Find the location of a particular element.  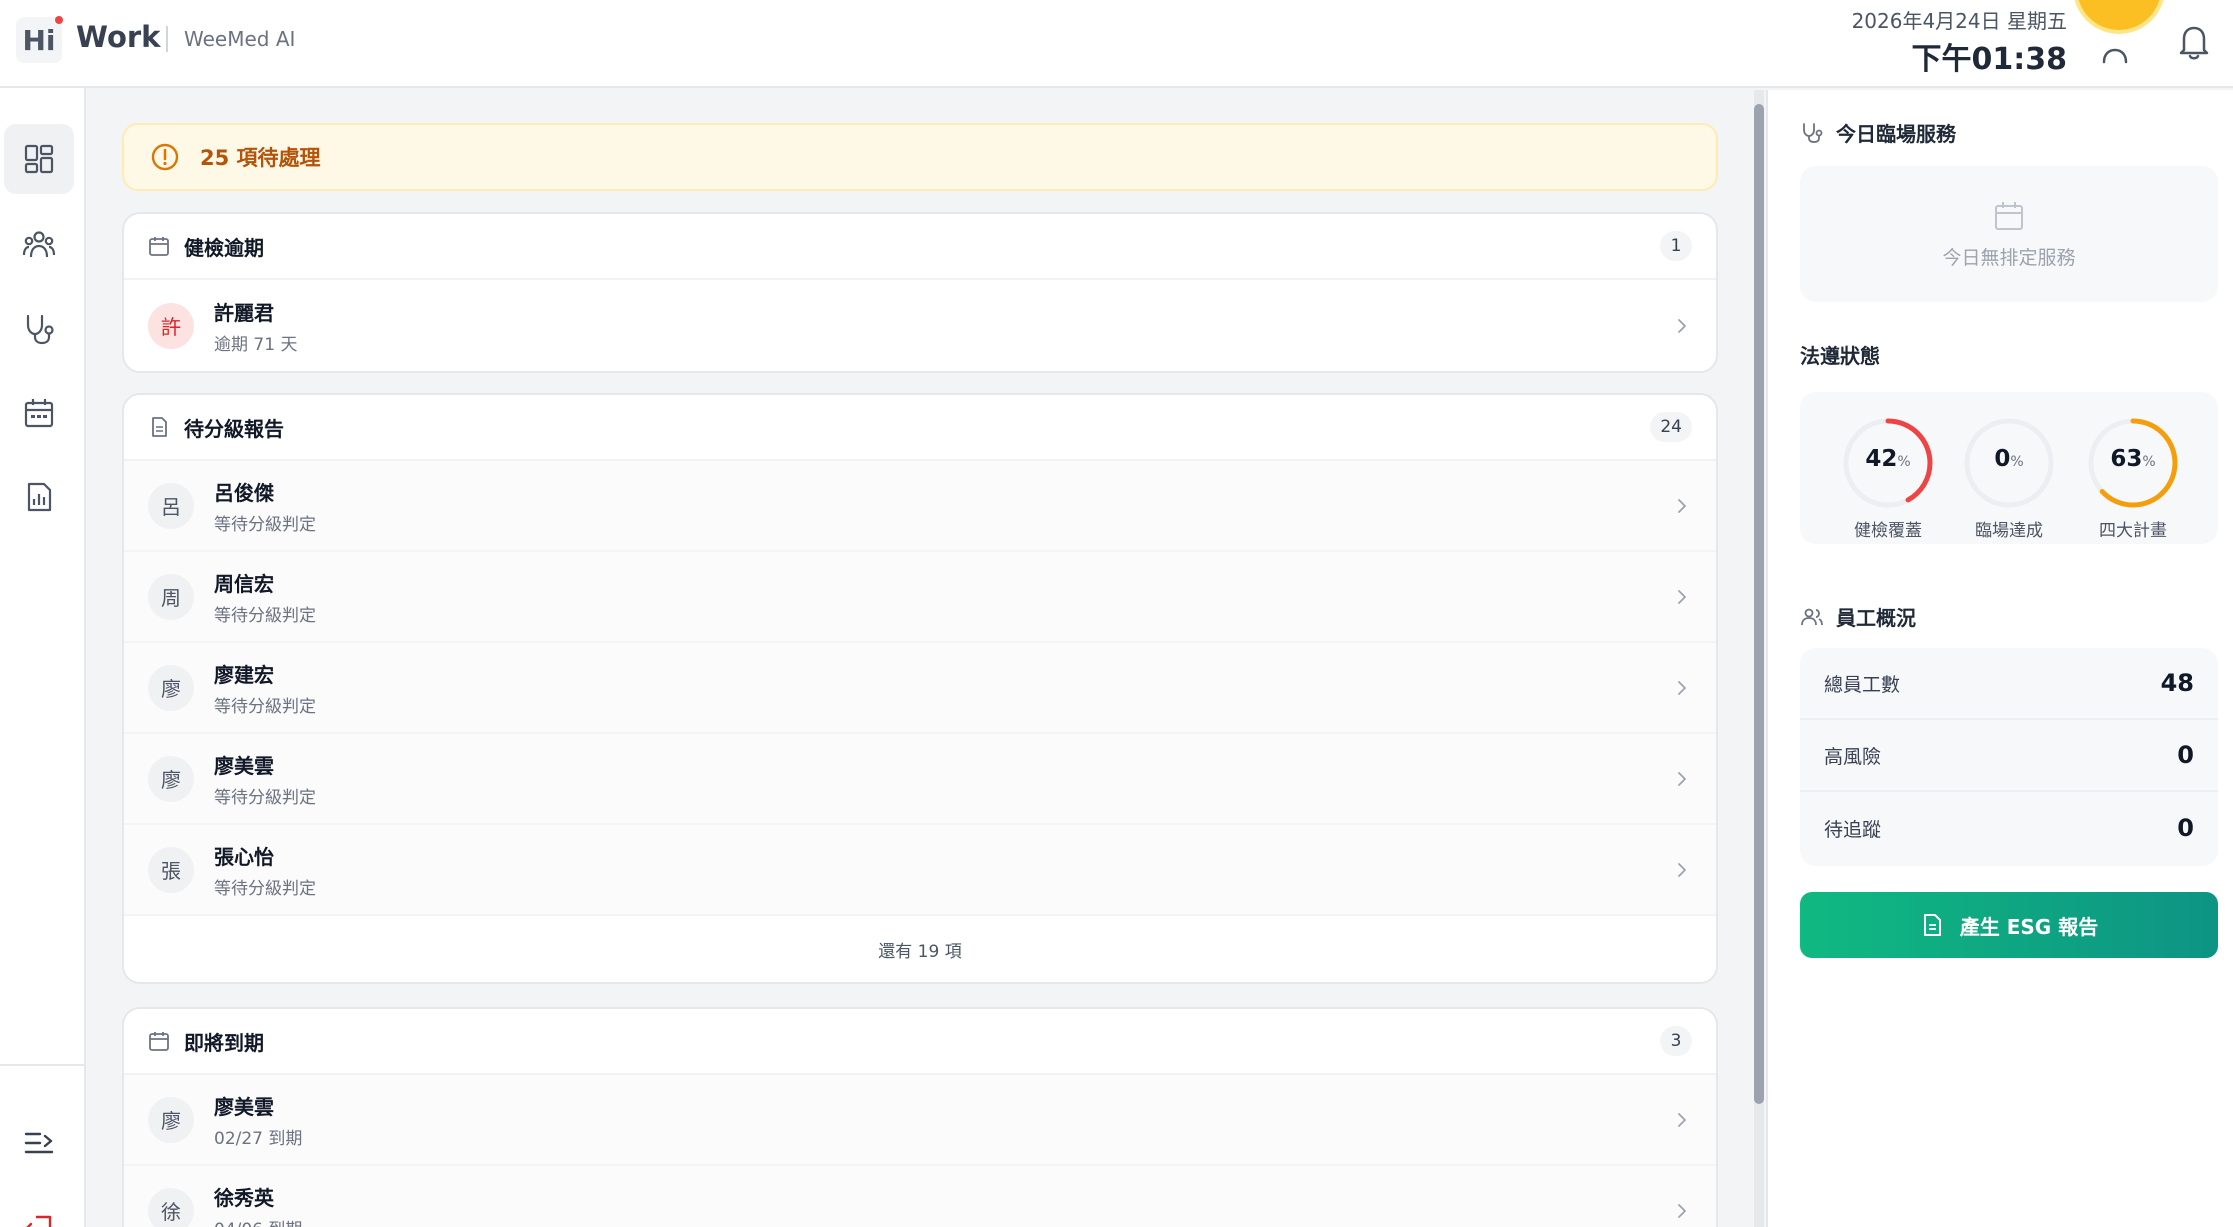

expiry-date: 04/06 到期 is located at coordinates (943, 1221).